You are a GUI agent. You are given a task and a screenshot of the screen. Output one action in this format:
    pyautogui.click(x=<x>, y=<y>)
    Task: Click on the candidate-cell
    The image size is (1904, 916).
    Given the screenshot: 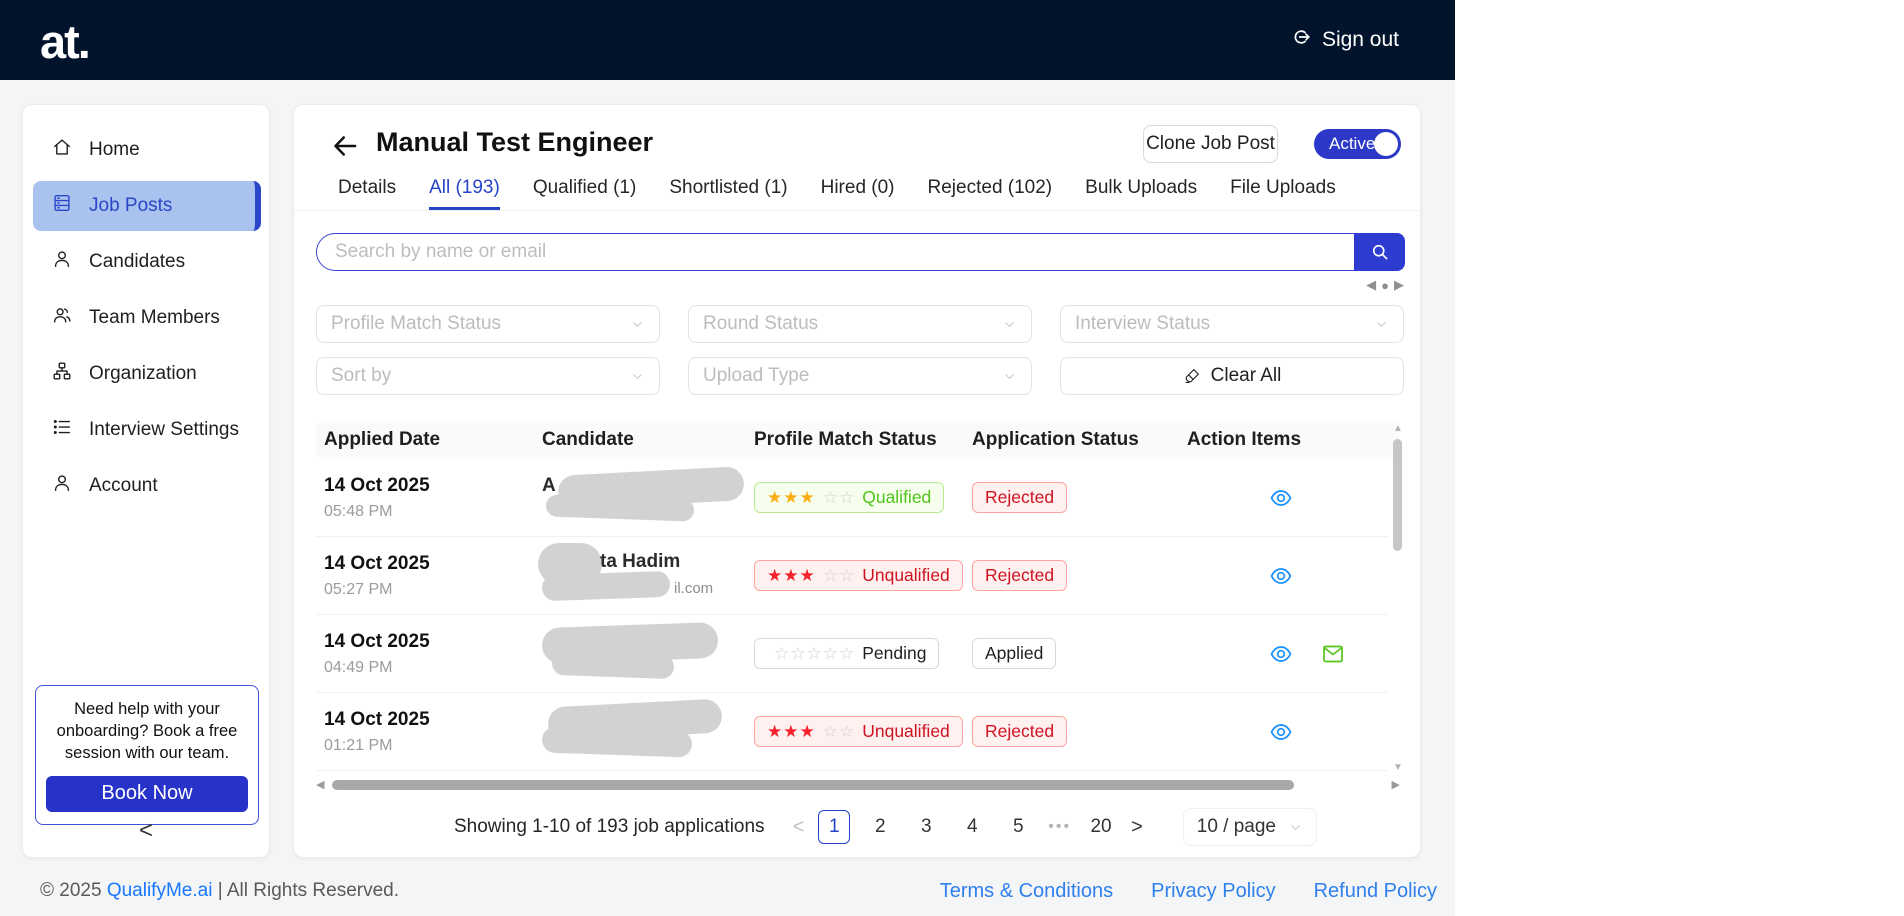 What is the action you would take?
    pyautogui.click(x=644, y=652)
    